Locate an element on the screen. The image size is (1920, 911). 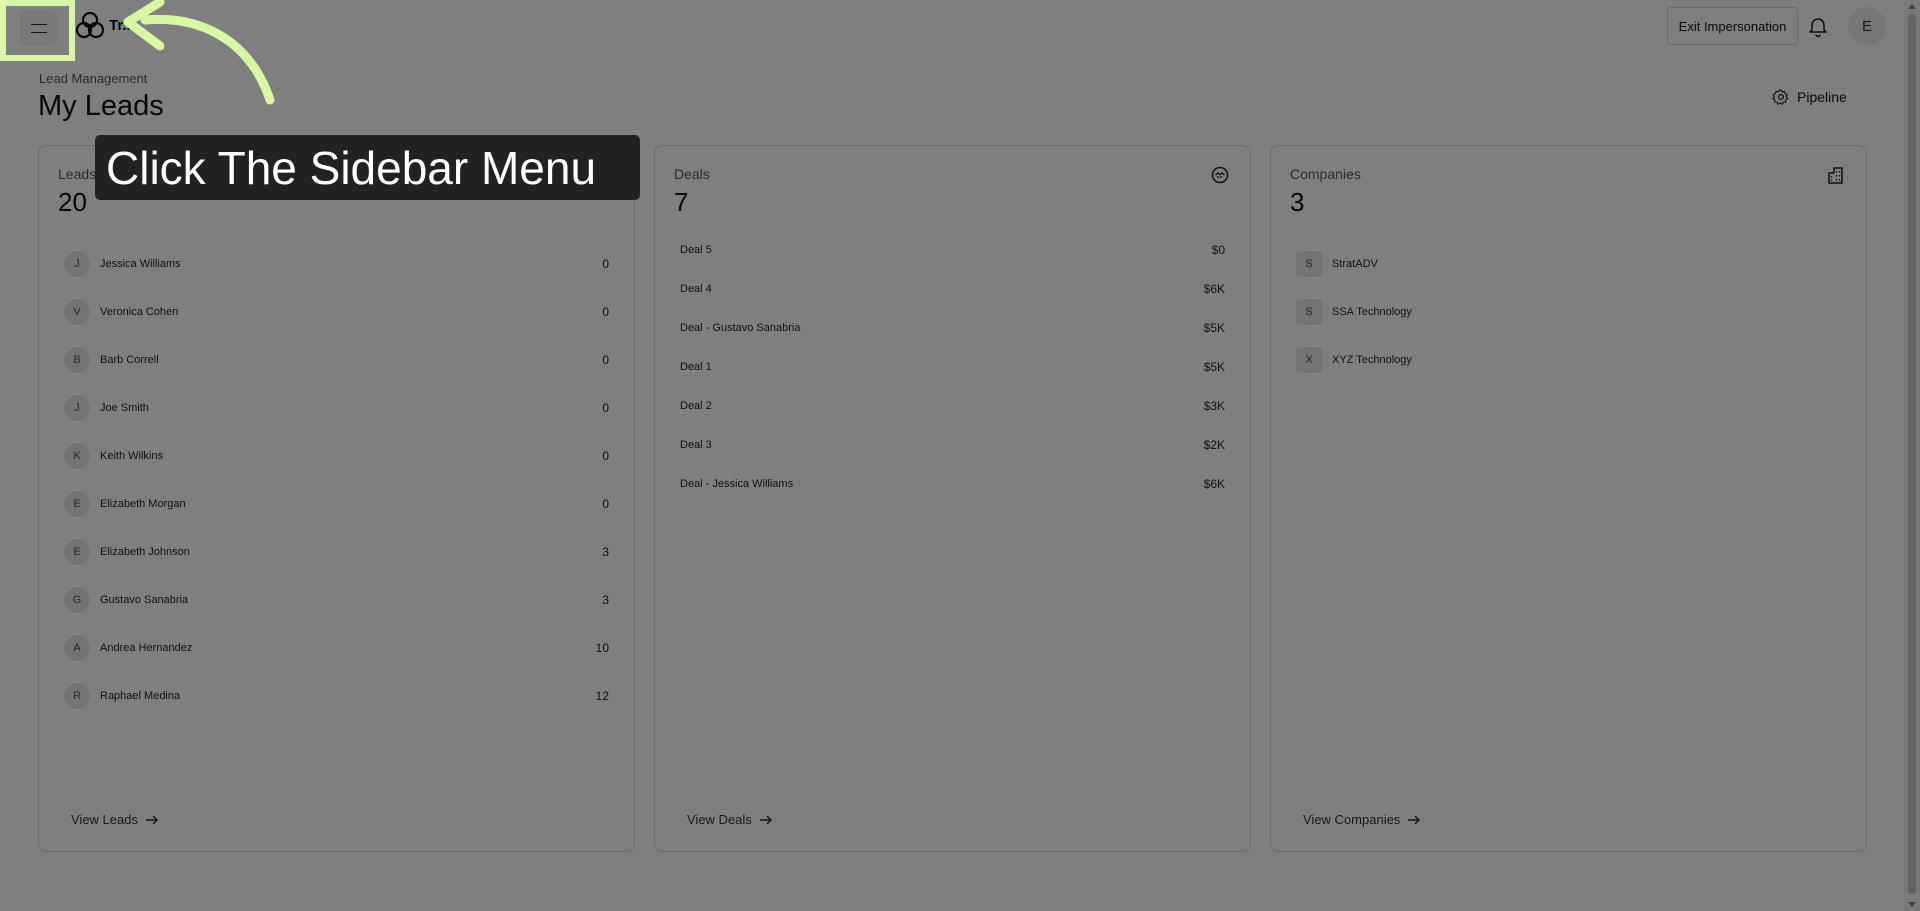
leads-count: 20 is located at coordinates (72, 202).